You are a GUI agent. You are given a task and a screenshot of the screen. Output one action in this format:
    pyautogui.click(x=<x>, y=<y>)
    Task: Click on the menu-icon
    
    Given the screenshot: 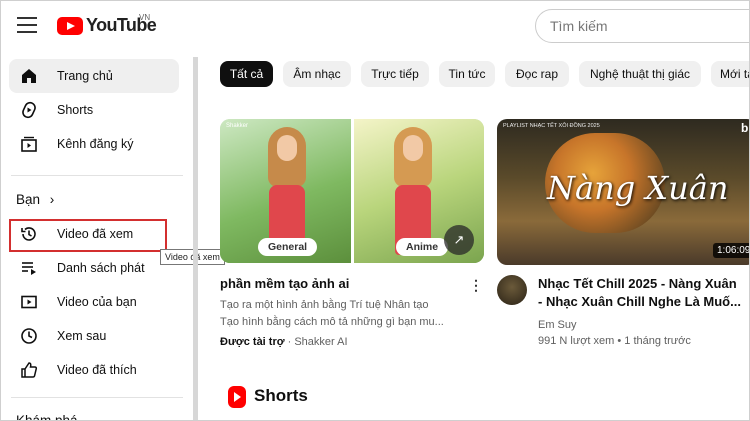 What is the action you would take?
    pyautogui.click(x=27, y=25)
    